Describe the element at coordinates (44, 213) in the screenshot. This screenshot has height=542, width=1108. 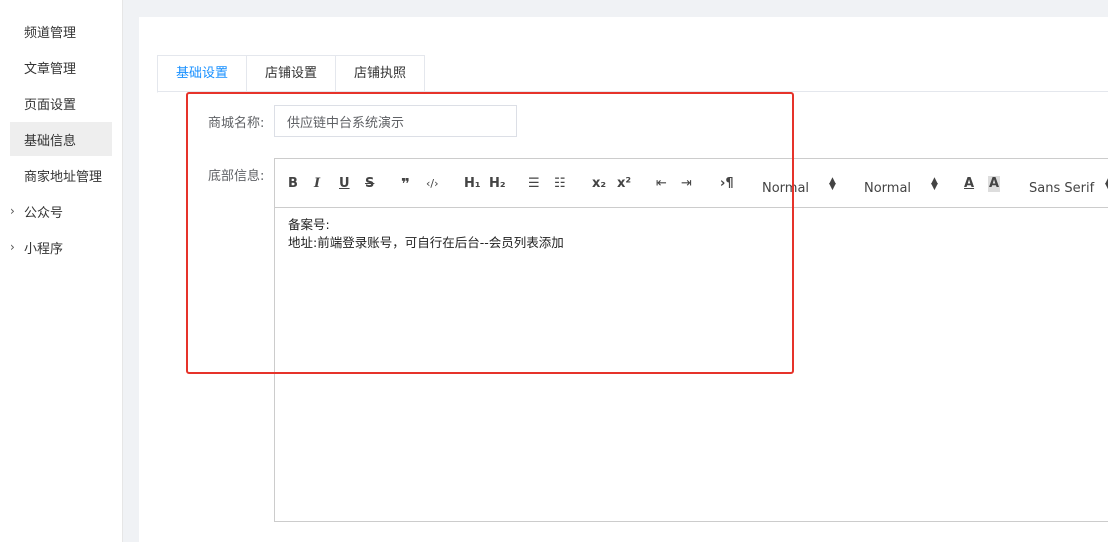
I see `sidebar-group-label: 公众号` at that location.